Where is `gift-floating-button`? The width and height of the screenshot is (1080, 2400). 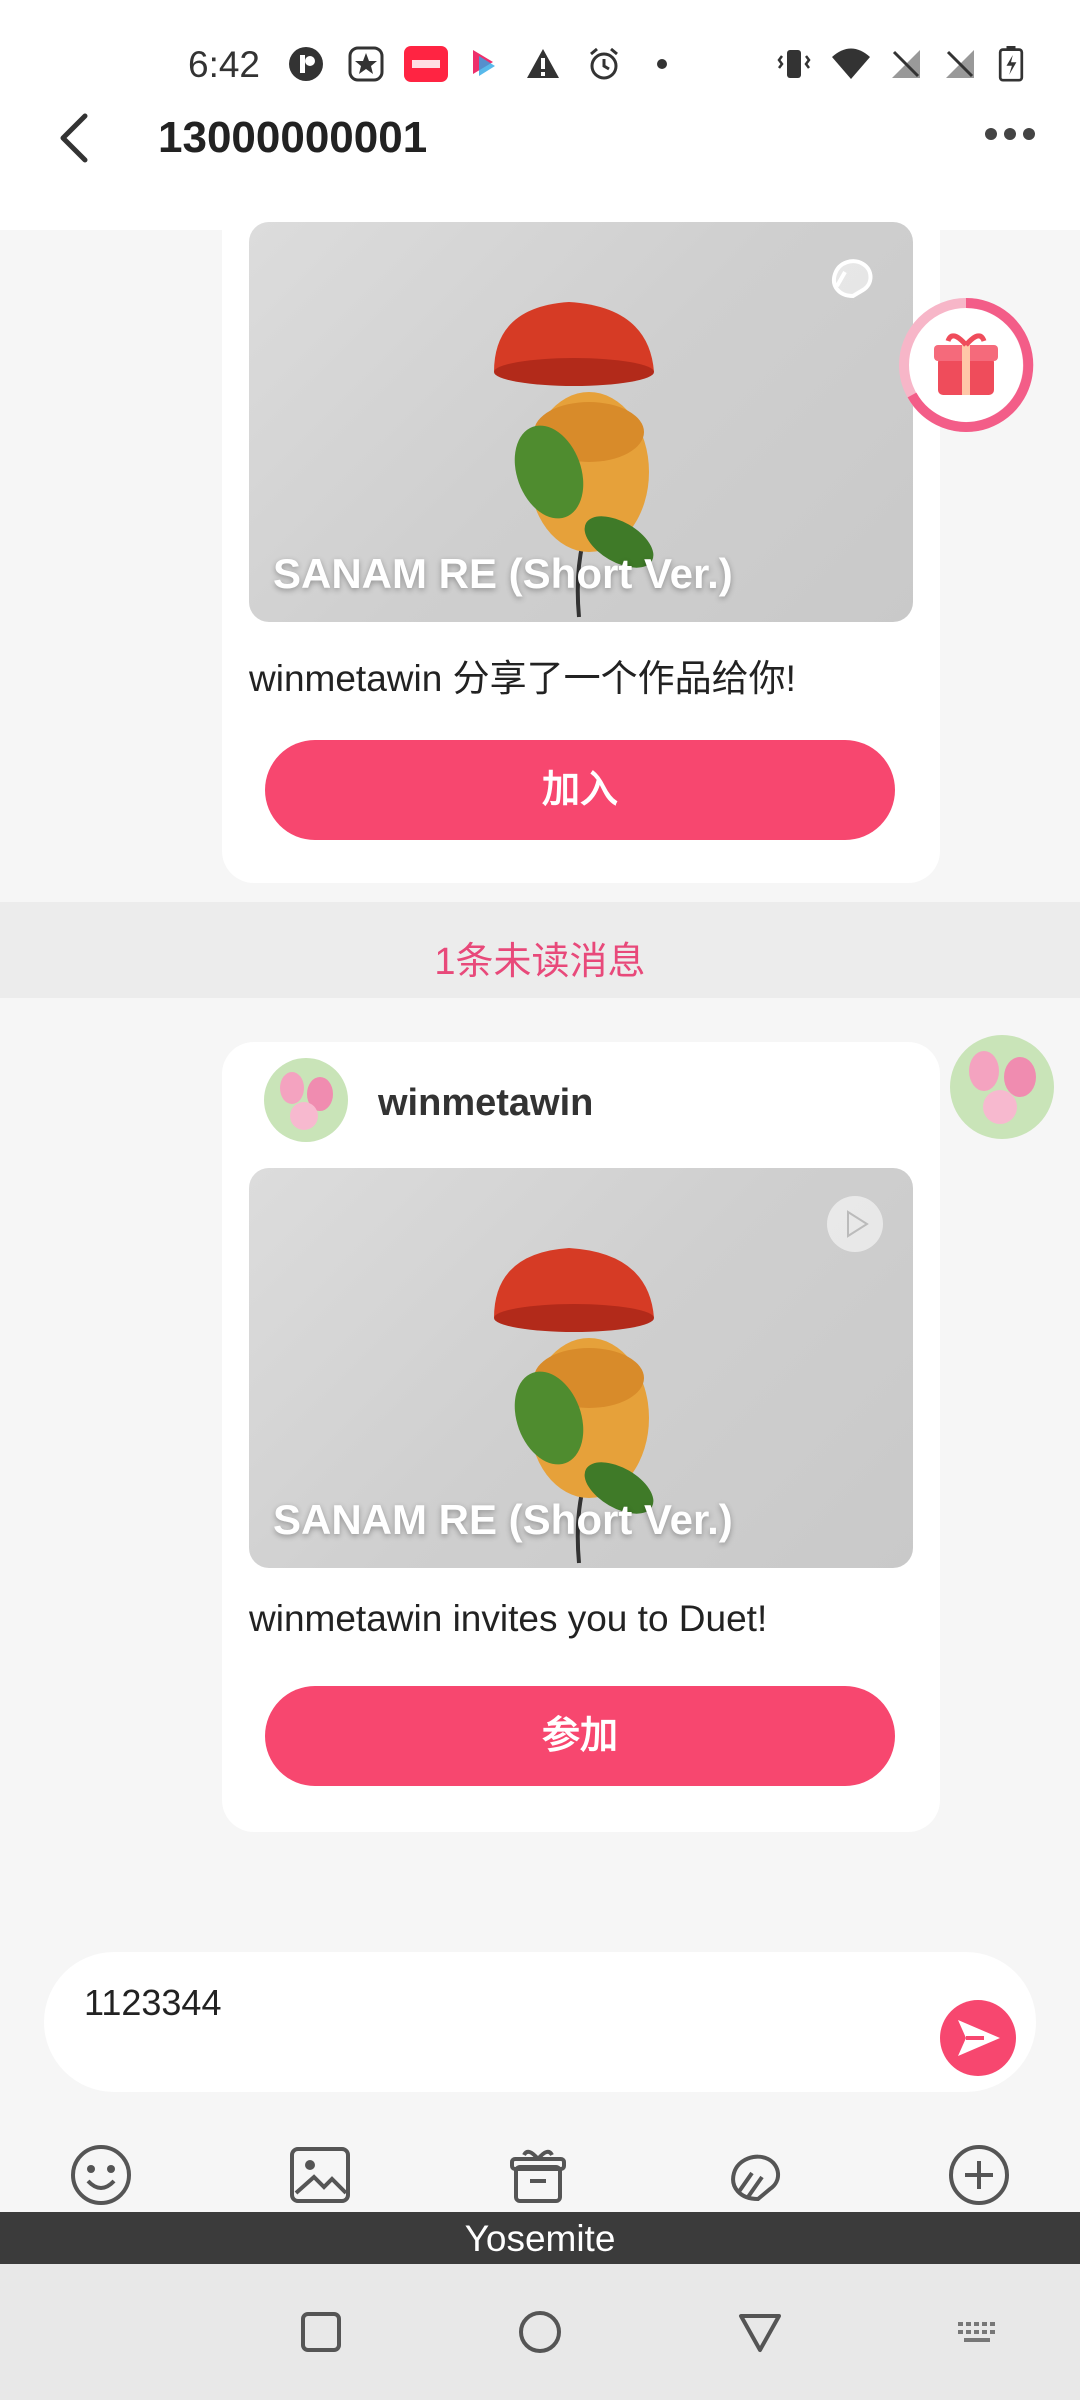 gift-floating-button is located at coordinates (966, 365).